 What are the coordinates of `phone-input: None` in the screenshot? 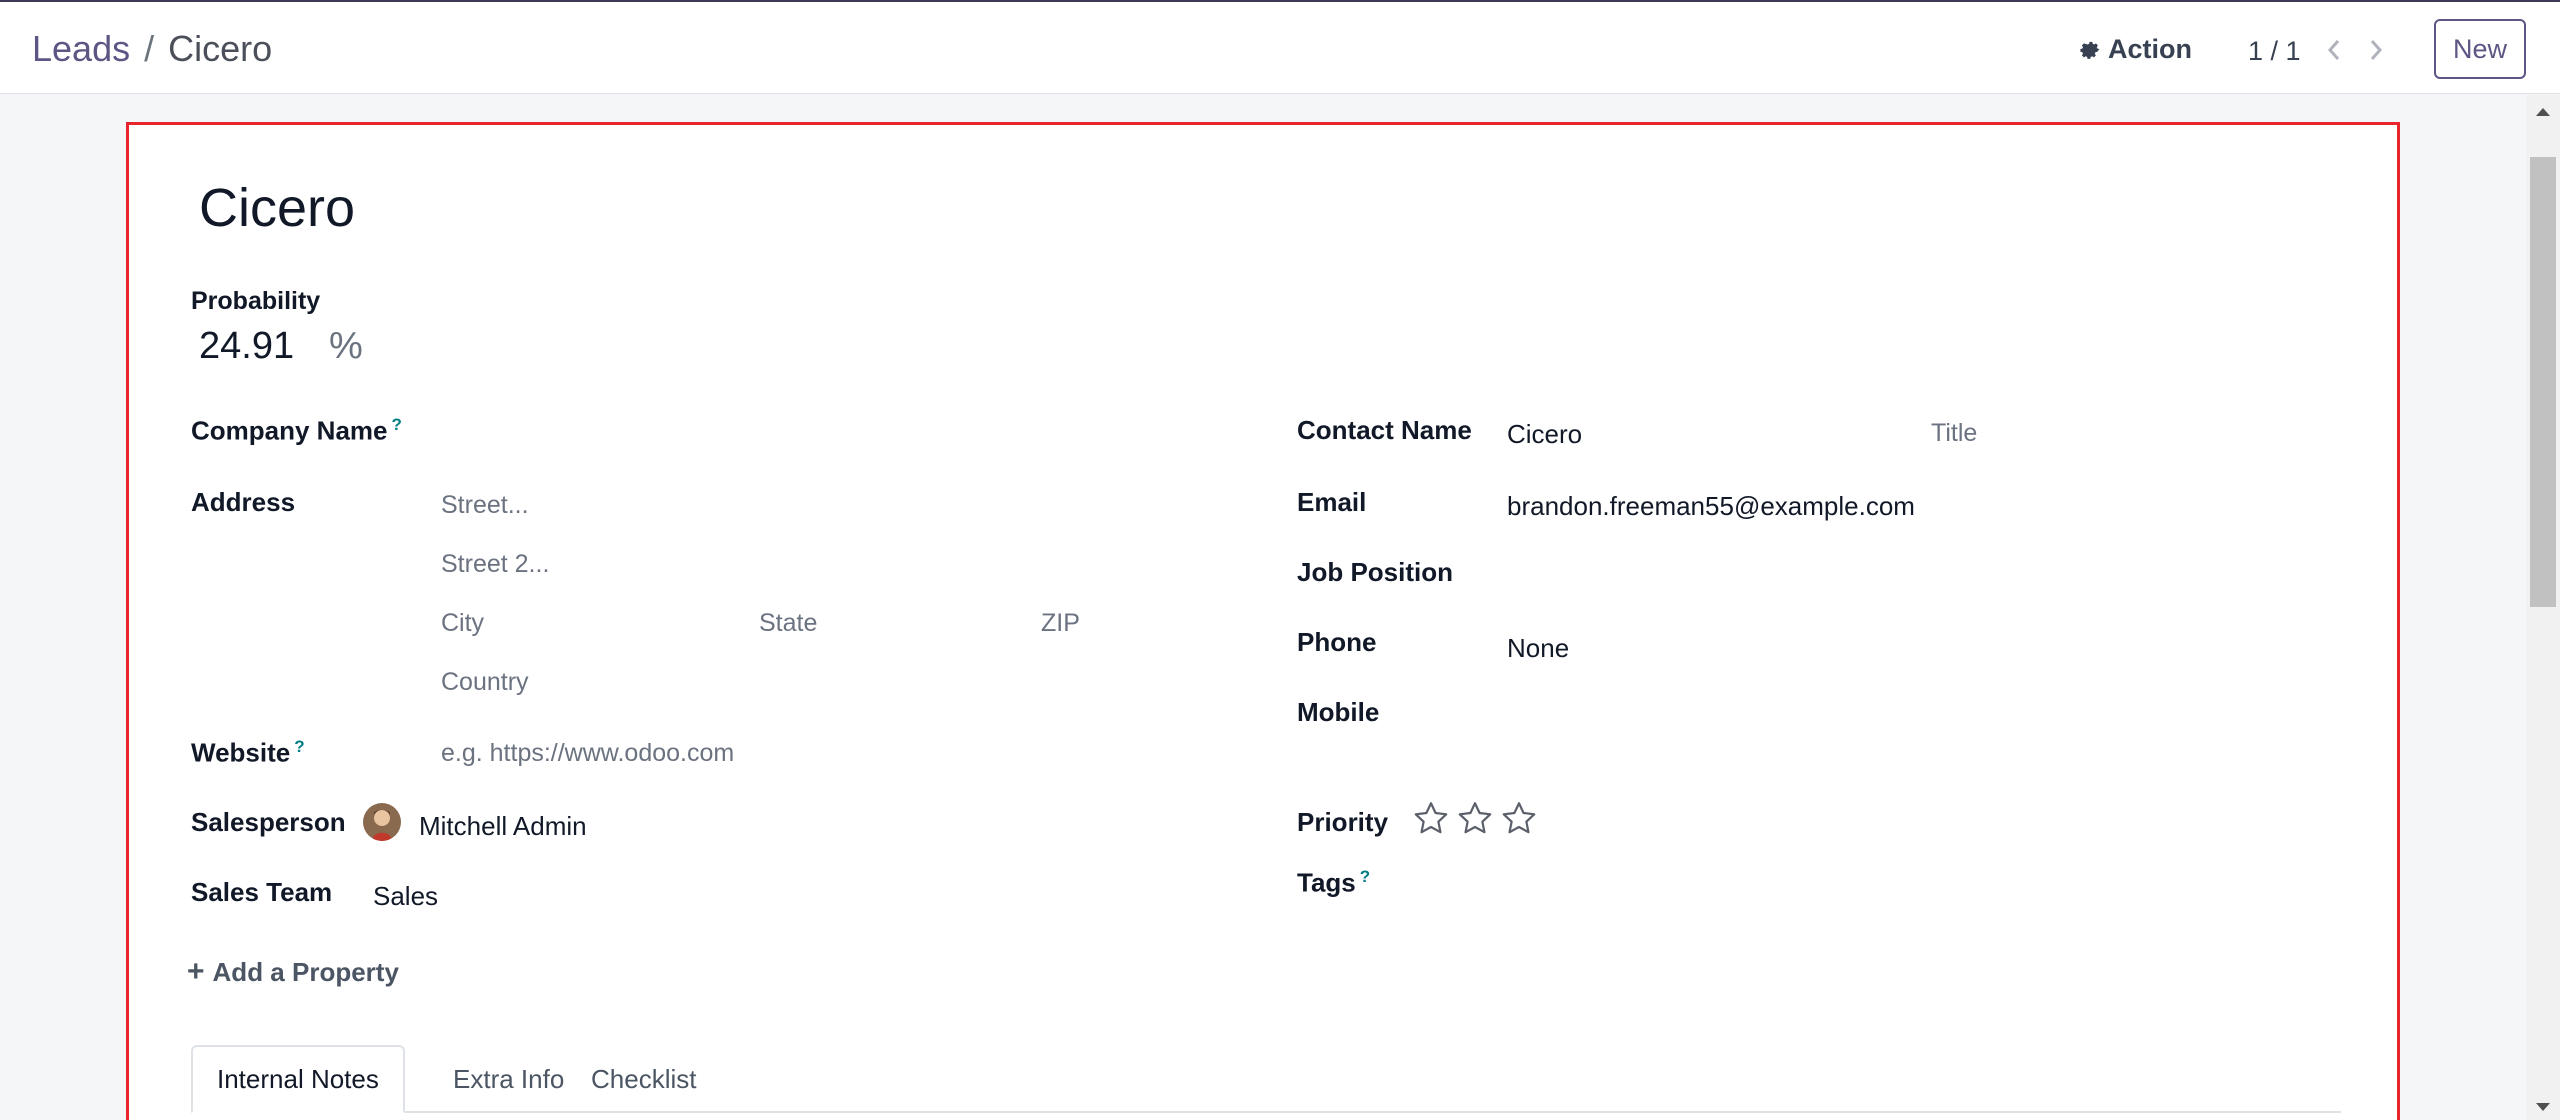 It's located at (1538, 648).